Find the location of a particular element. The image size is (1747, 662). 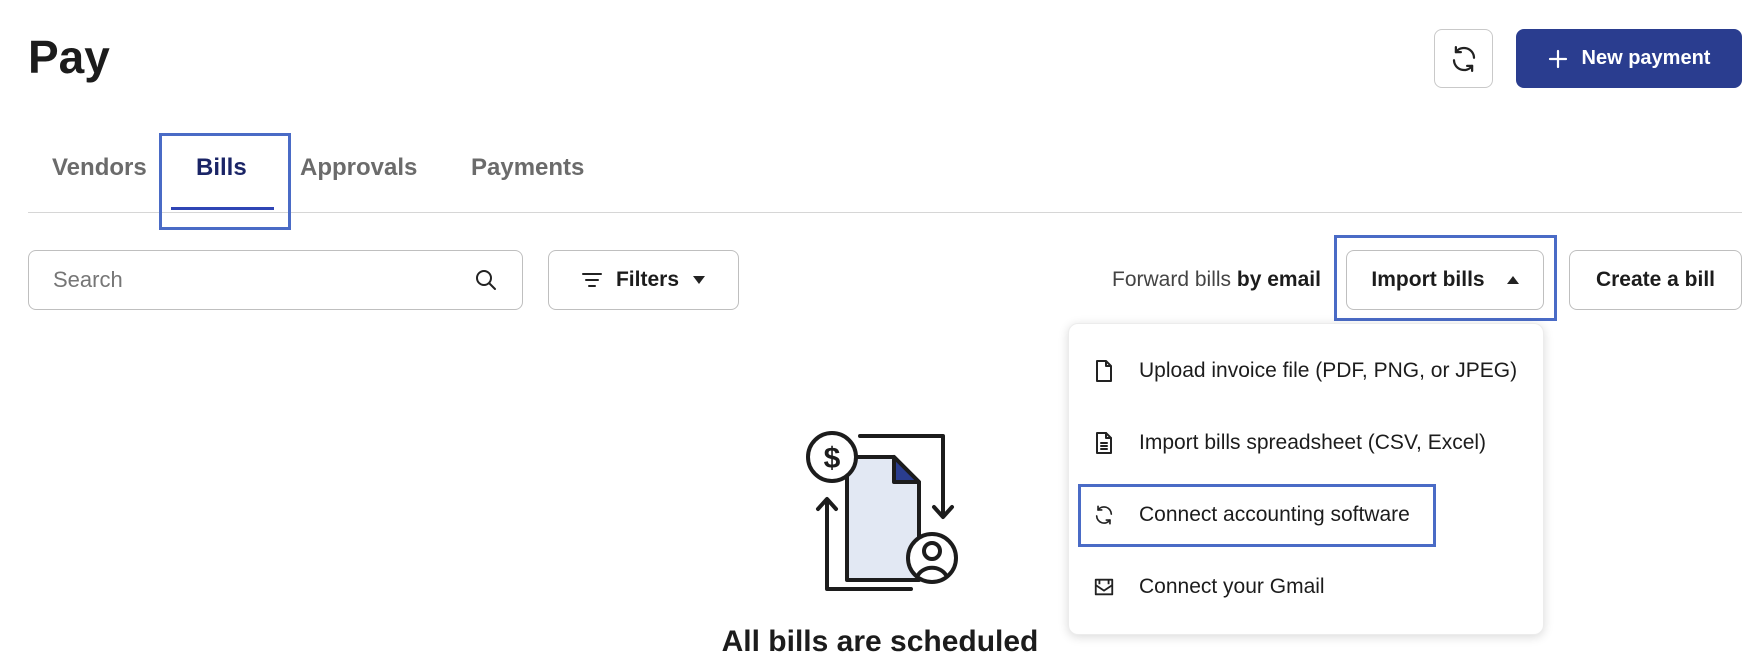

filters-button: Filters is located at coordinates (643, 280).